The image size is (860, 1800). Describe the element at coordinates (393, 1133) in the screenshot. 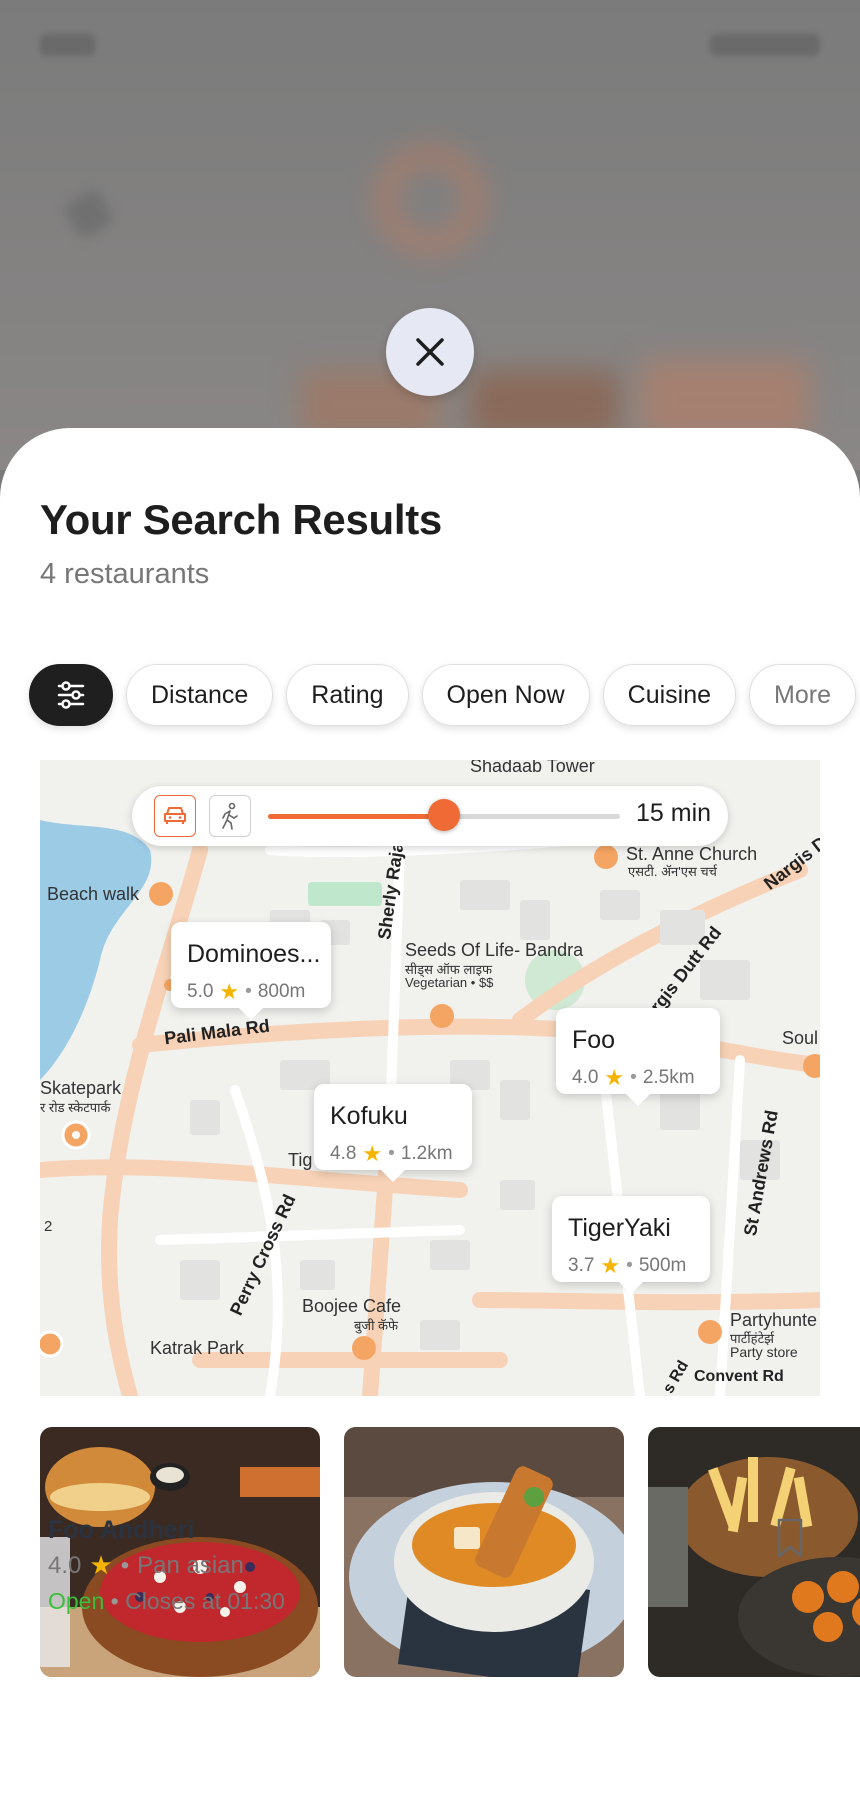

I see `map-pin-card: Kofuku 4.8 ★ • 1.2km` at that location.